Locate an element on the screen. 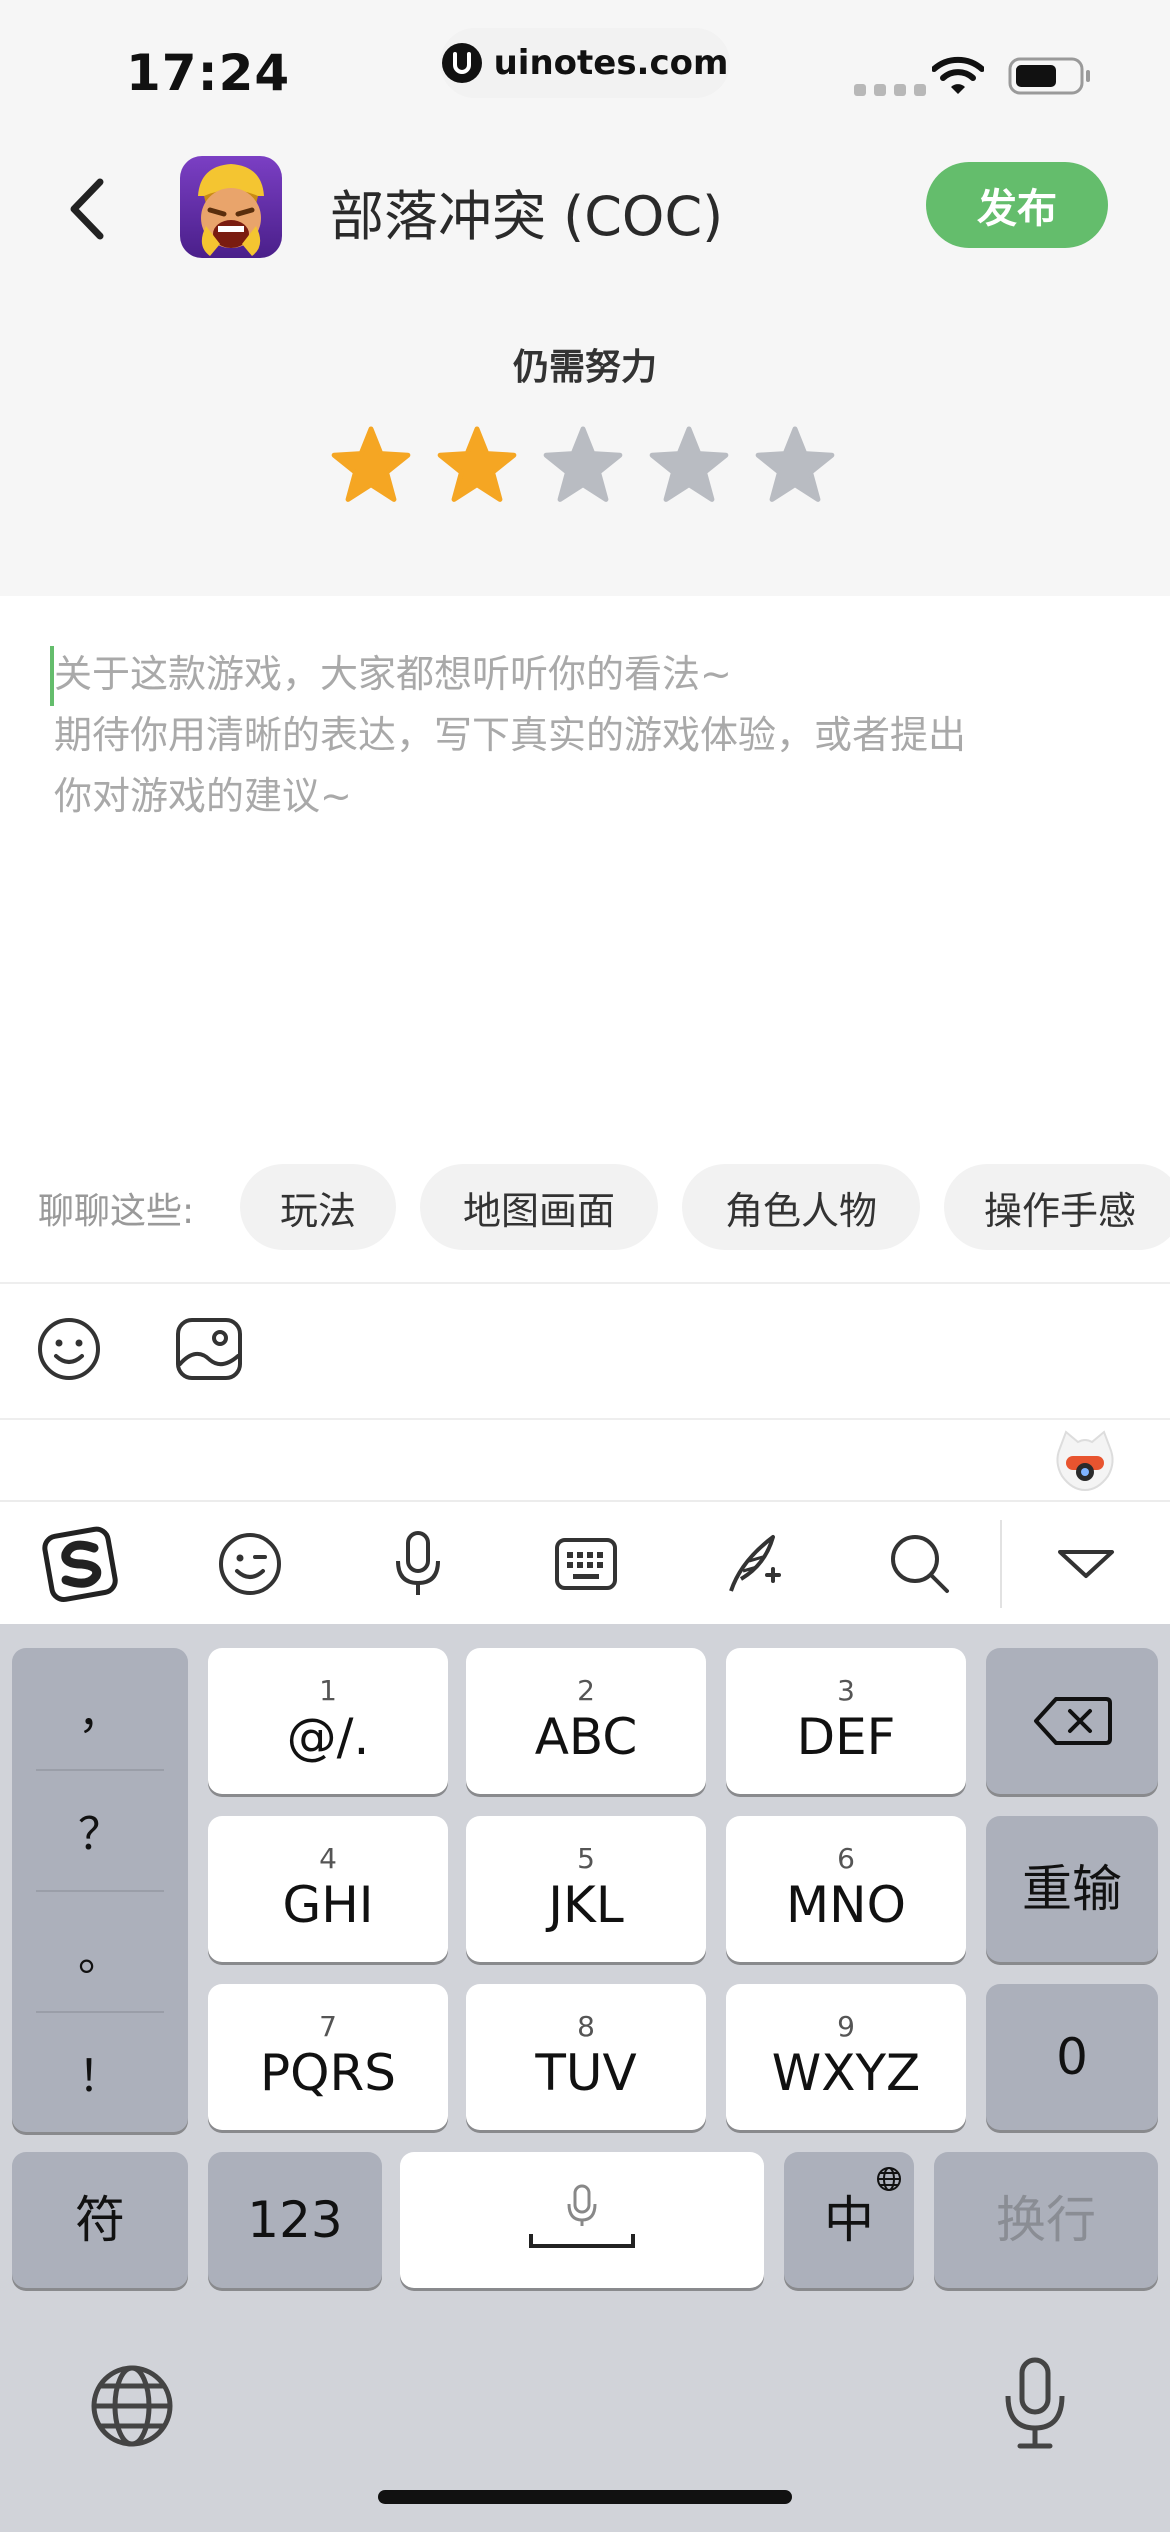 This screenshot has height=2532, width=1170. topic-chip-controls: 操作手感 is located at coordinates (1057, 1207).